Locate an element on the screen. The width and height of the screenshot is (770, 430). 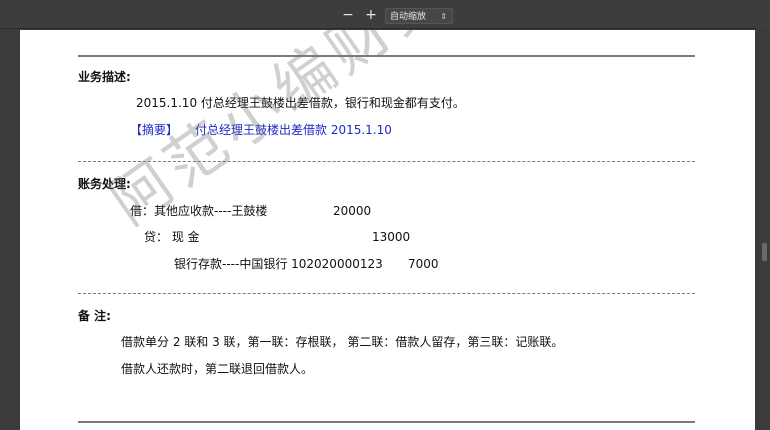
credit-amount-2: 7000 is located at coordinates (423, 264).